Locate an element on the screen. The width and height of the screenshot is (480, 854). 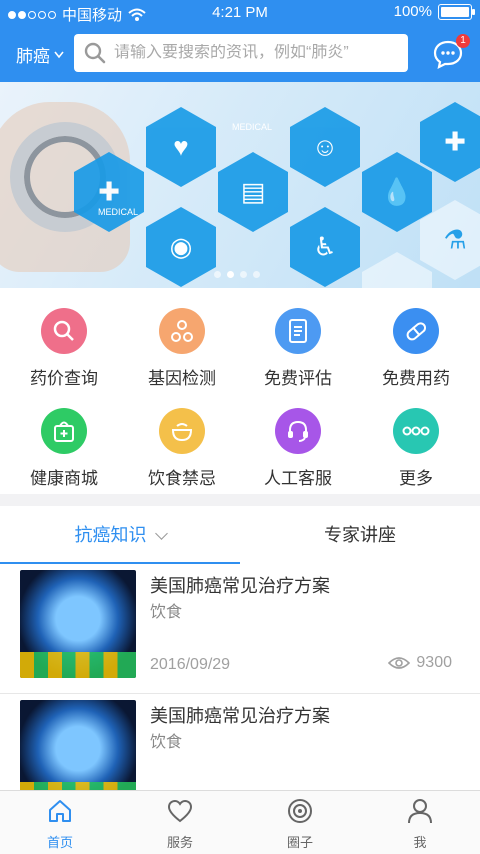
content-tabs: 抗癌知识 专家讲座 is located at coordinates (240, 535).